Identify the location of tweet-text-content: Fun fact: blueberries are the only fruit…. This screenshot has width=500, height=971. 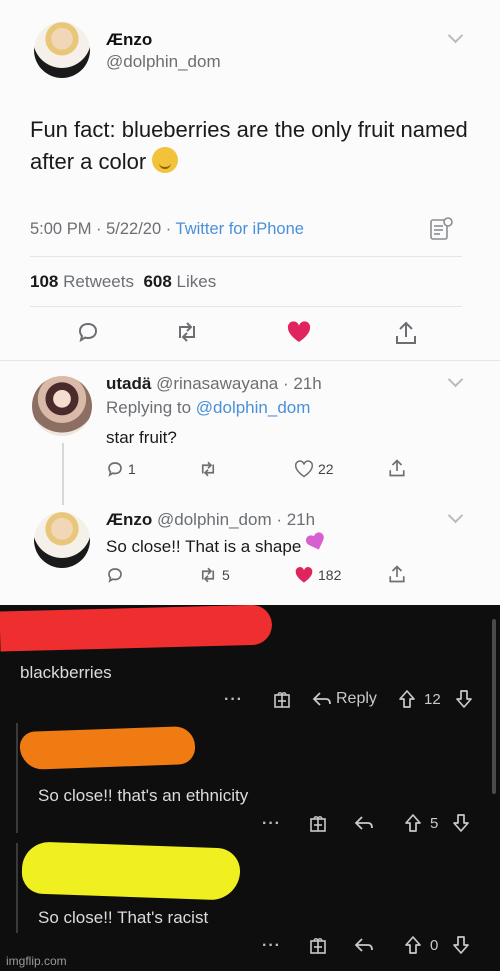
(249, 145).